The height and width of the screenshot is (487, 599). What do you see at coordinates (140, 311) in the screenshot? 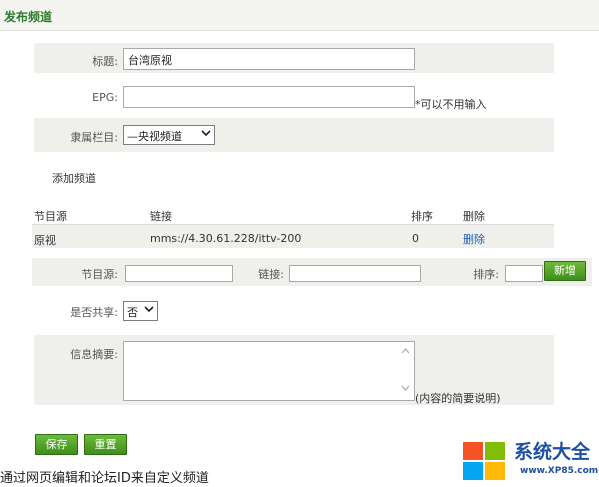
I see `share-select: 否` at bounding box center [140, 311].